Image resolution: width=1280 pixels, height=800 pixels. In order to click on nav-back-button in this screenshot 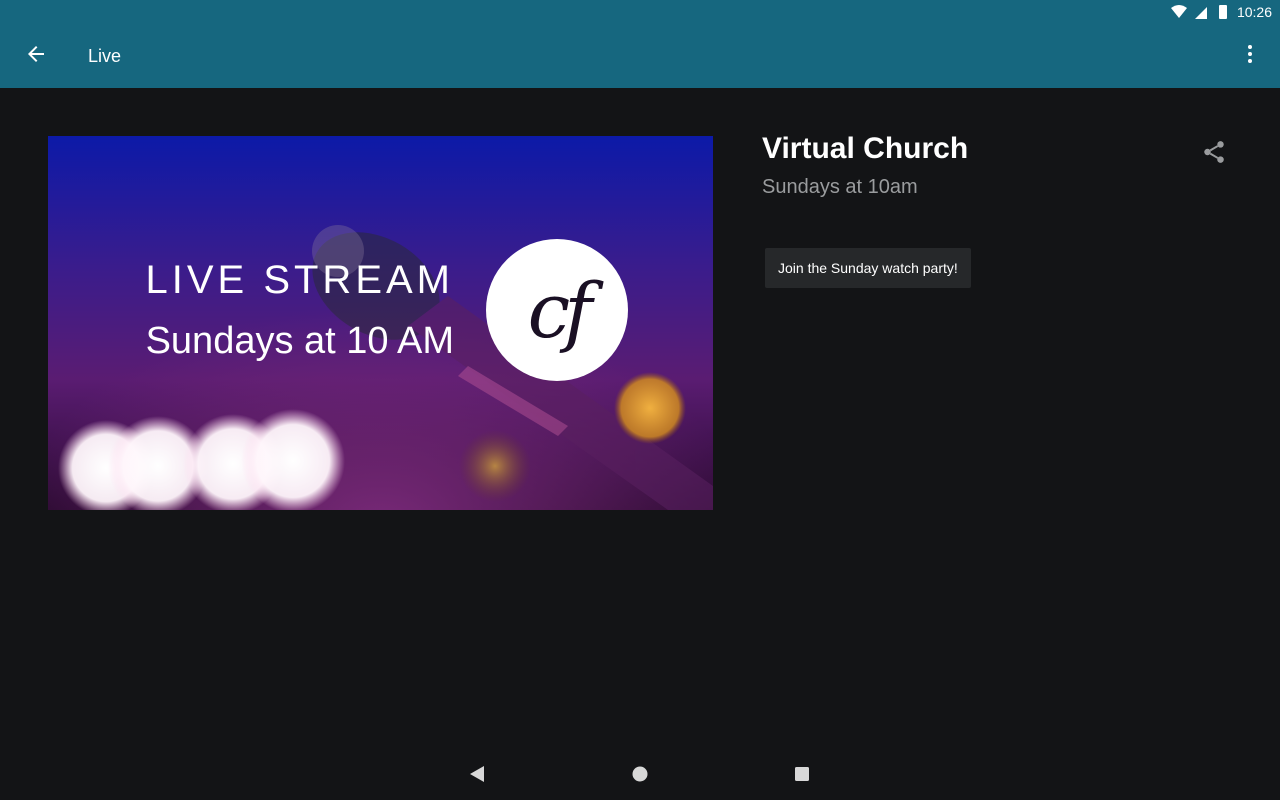, I will do `click(477, 776)`.